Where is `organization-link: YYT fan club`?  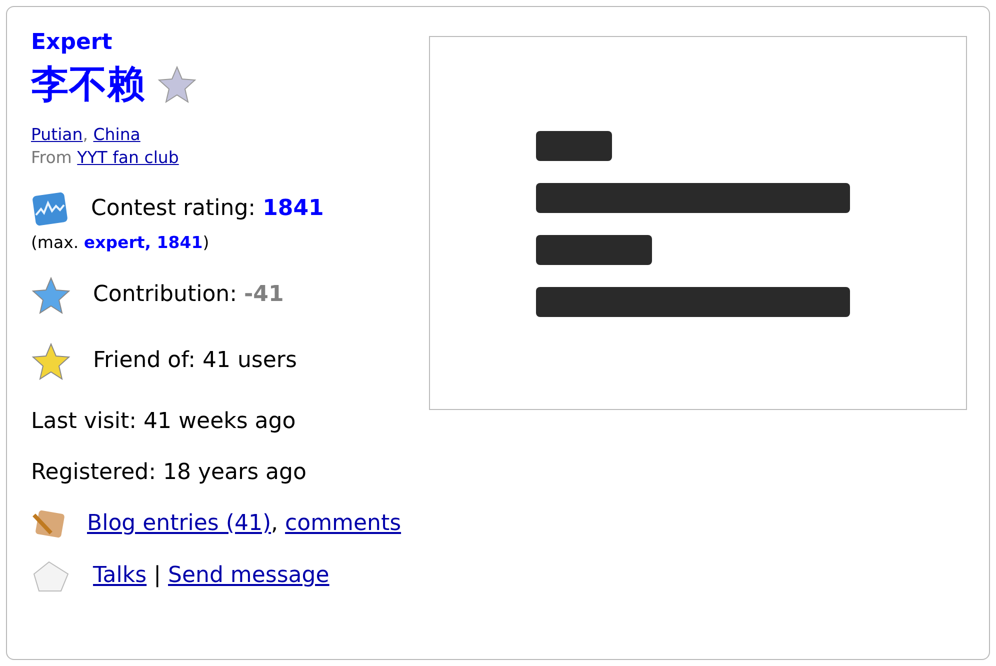 organization-link: YYT fan club is located at coordinates (128, 157).